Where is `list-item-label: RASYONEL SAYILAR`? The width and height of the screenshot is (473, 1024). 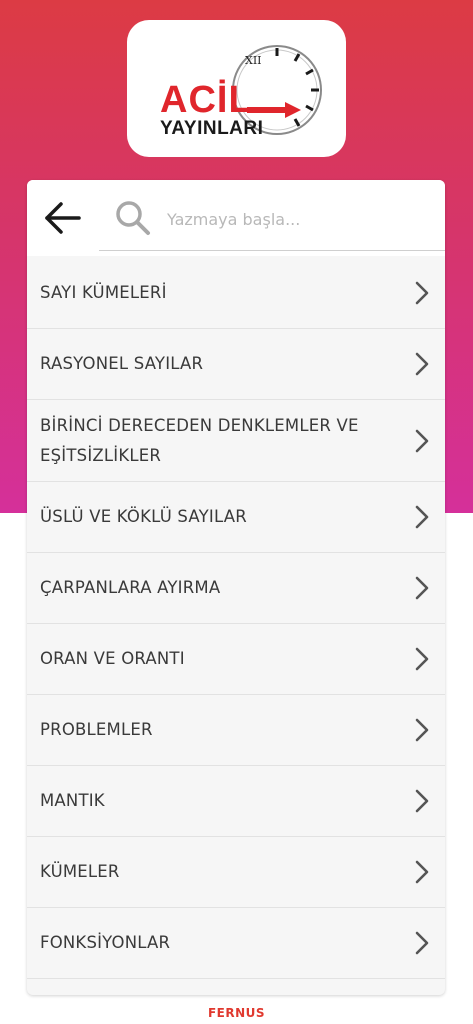
list-item-label: RASYONEL SAYILAR is located at coordinates (122, 363).